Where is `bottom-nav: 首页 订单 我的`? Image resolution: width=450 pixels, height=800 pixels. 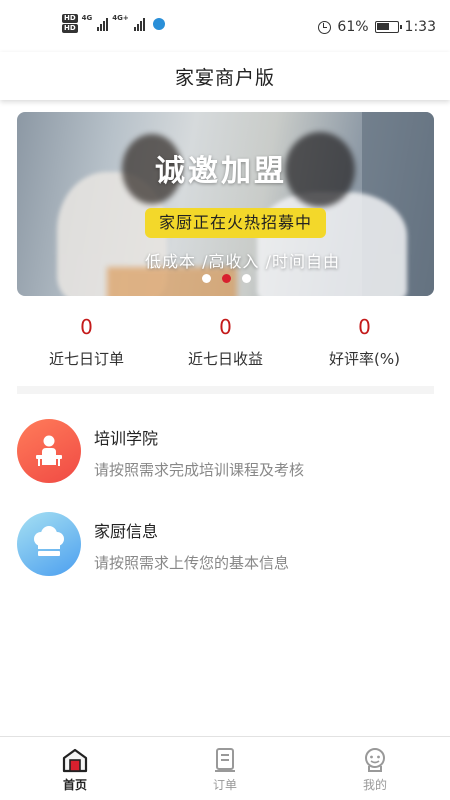
bottom-nav: 首页 订单 我的 is located at coordinates (225, 768).